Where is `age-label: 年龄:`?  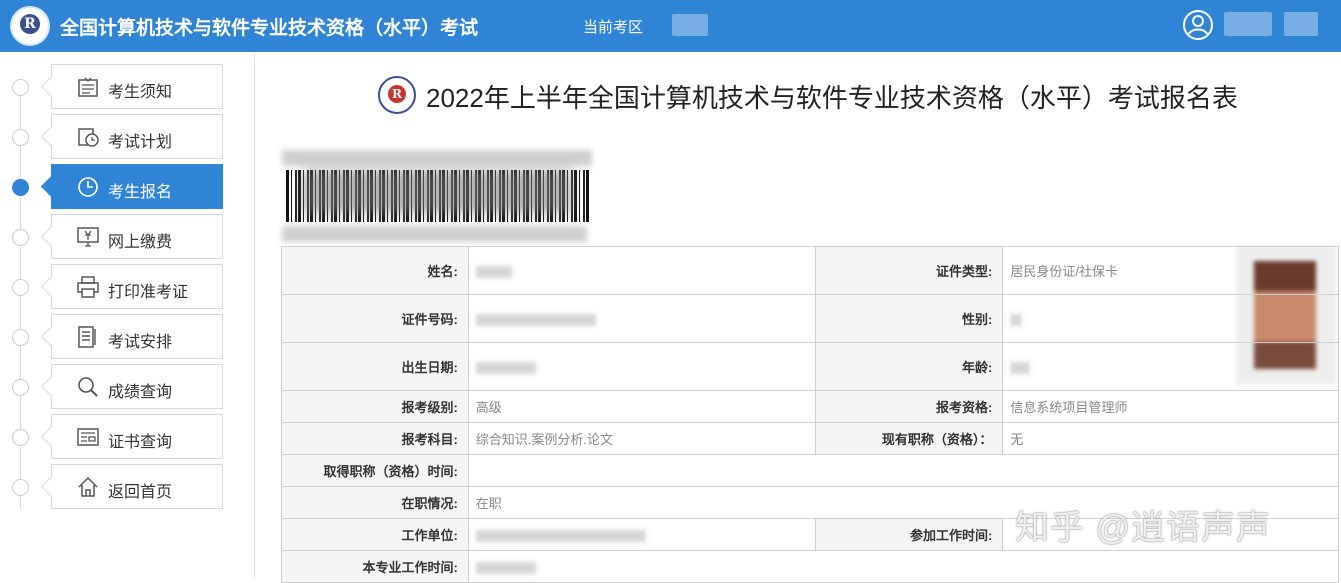 age-label: 年龄: is located at coordinates (909, 366).